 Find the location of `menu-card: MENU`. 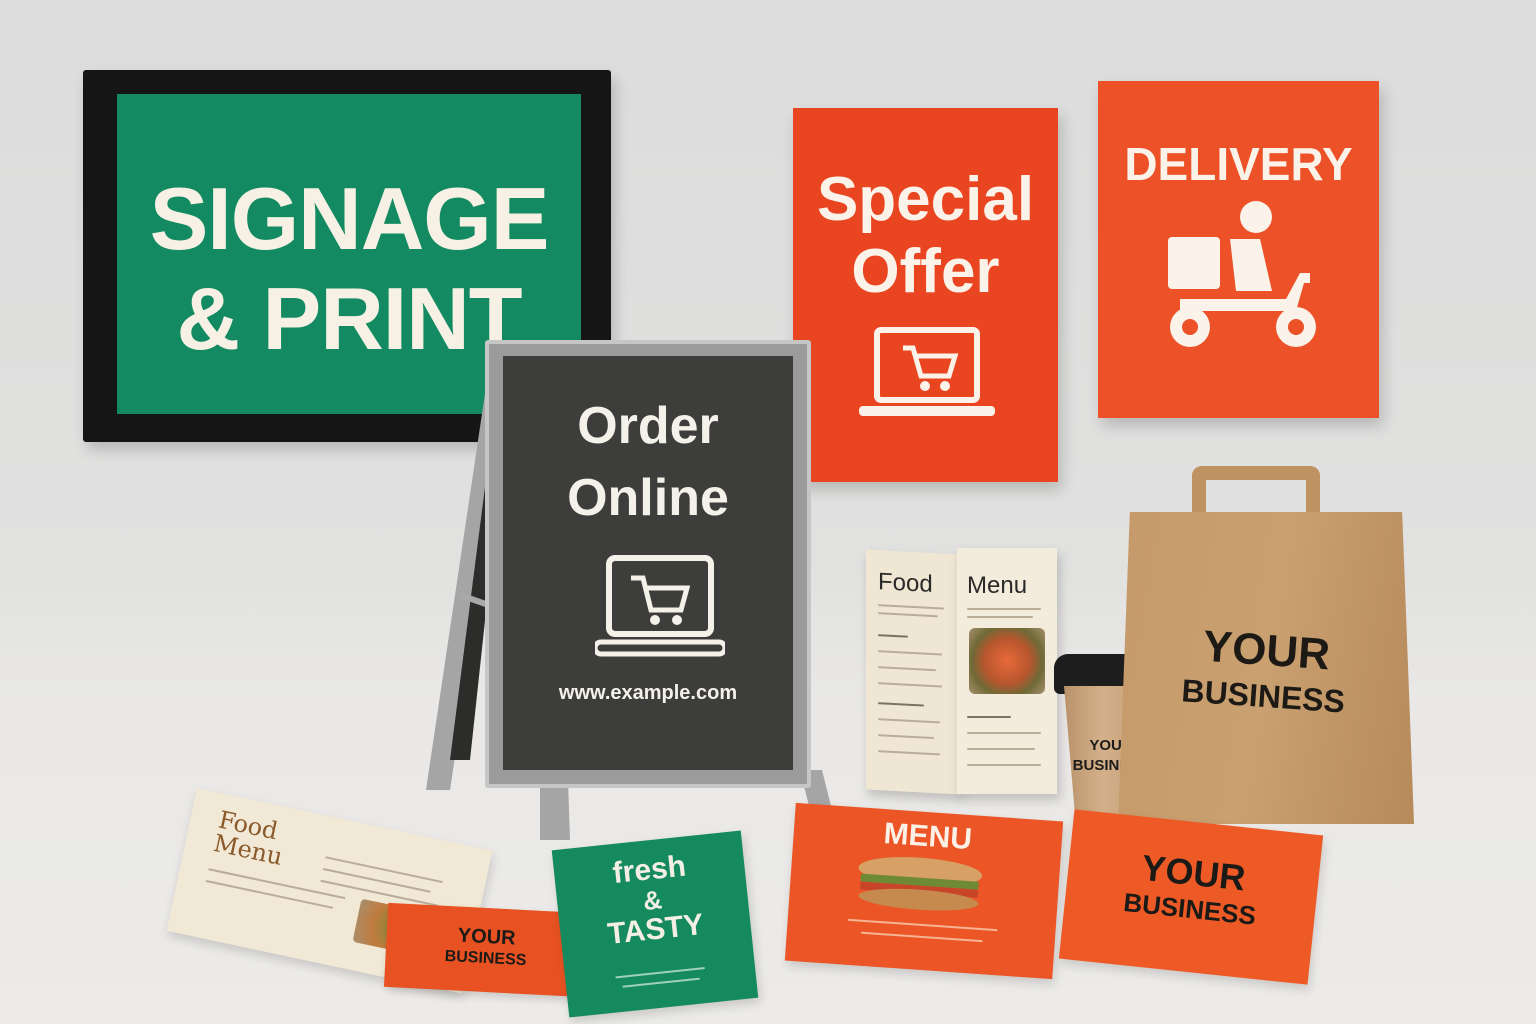

menu-card: MENU is located at coordinates (924, 891).